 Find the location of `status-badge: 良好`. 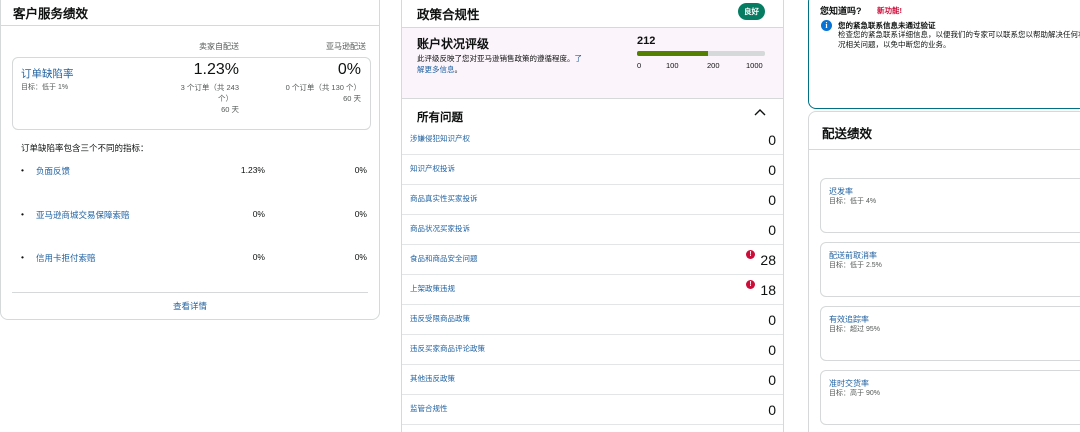

status-badge: 良好 is located at coordinates (751, 11).